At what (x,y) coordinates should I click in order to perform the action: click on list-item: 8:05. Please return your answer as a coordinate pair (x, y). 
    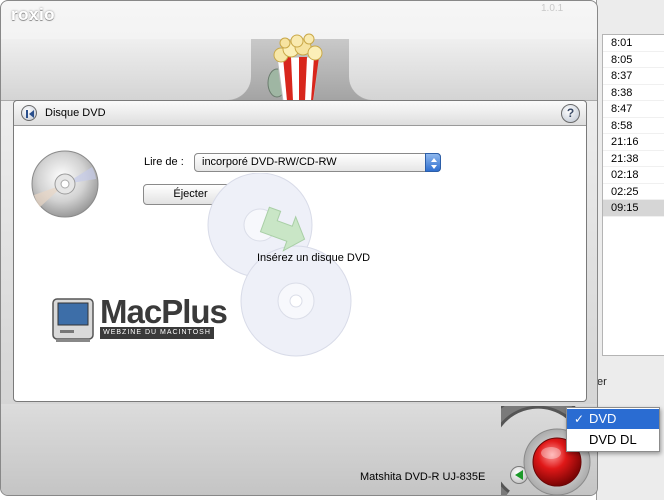
    Looking at the image, I should click on (633, 60).